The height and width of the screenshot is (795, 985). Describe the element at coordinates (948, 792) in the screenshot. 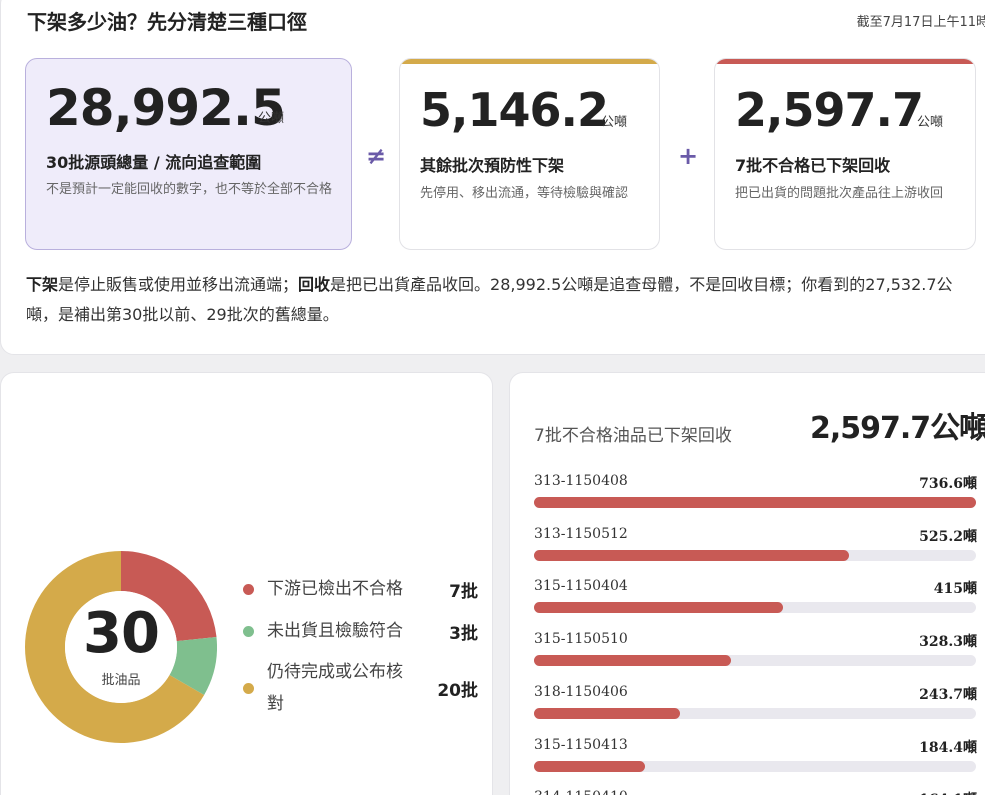

I see `batch-tonnage: 164.1噸` at that location.